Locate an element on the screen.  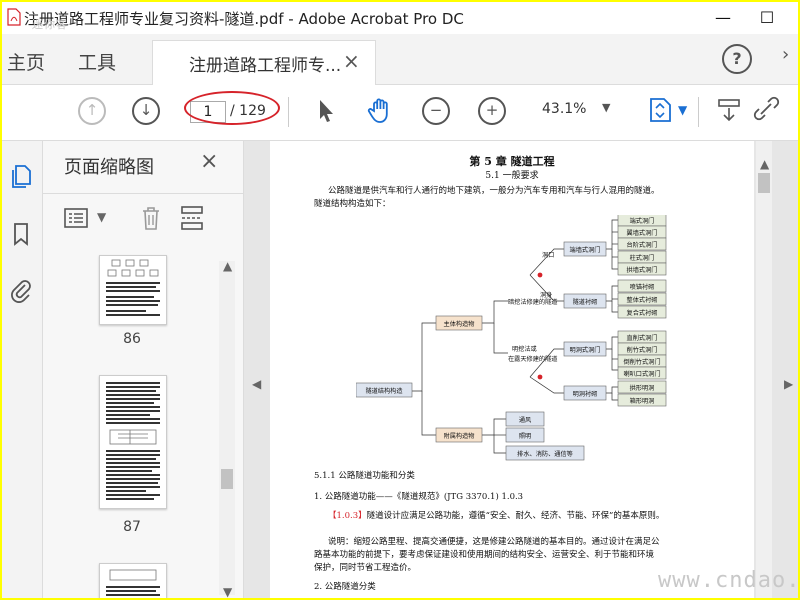
diagram-leaf: 整体式衬砌 is located at coordinates (642, 300).